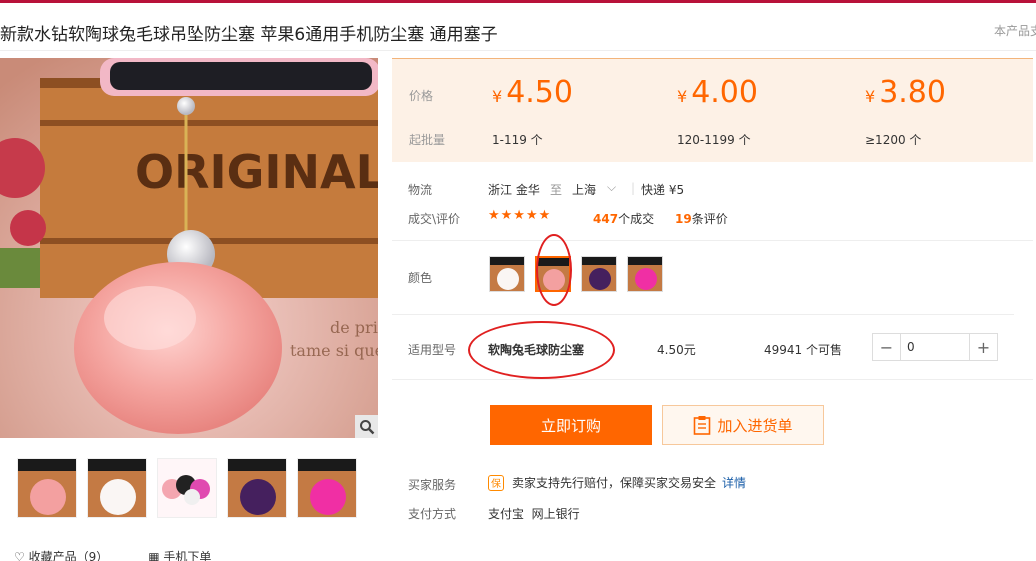 This screenshot has height=561, width=1036. I want to click on logistics-destination: 上海, so click(584, 189).